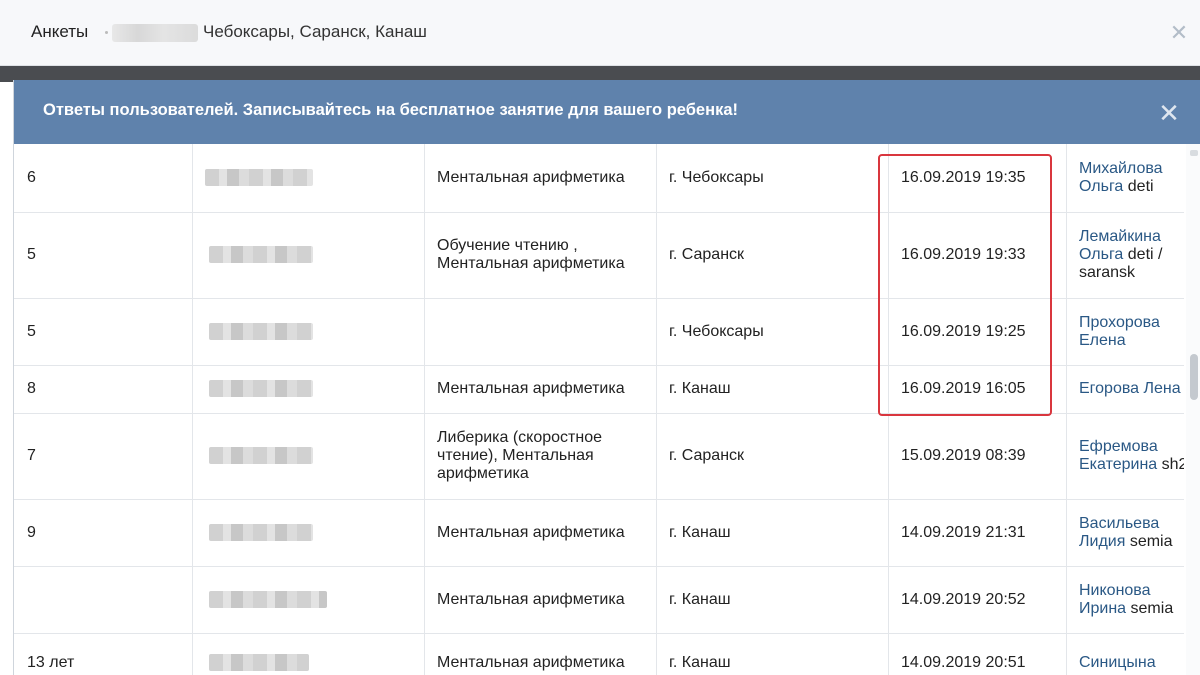 The height and width of the screenshot is (675, 1200). I want to click on scrollbar-top-marker, so click(1194, 153).